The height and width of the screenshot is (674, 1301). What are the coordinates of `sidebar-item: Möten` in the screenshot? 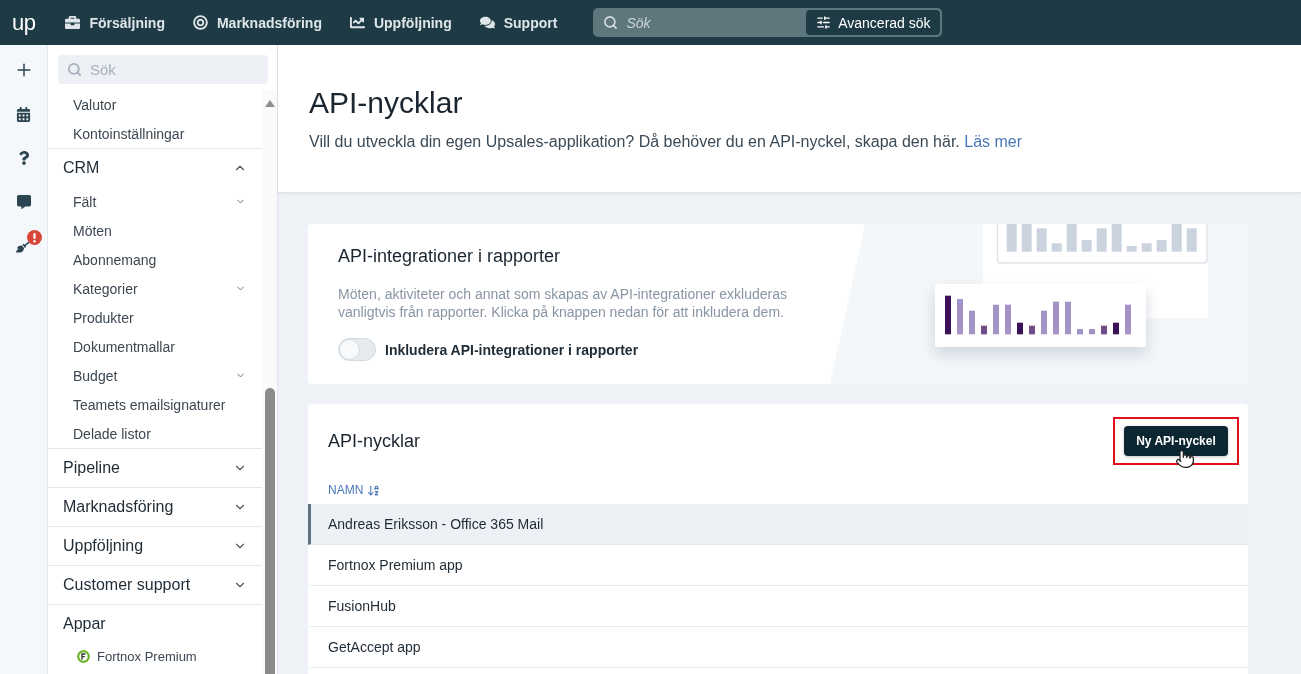 It's located at (155, 230).